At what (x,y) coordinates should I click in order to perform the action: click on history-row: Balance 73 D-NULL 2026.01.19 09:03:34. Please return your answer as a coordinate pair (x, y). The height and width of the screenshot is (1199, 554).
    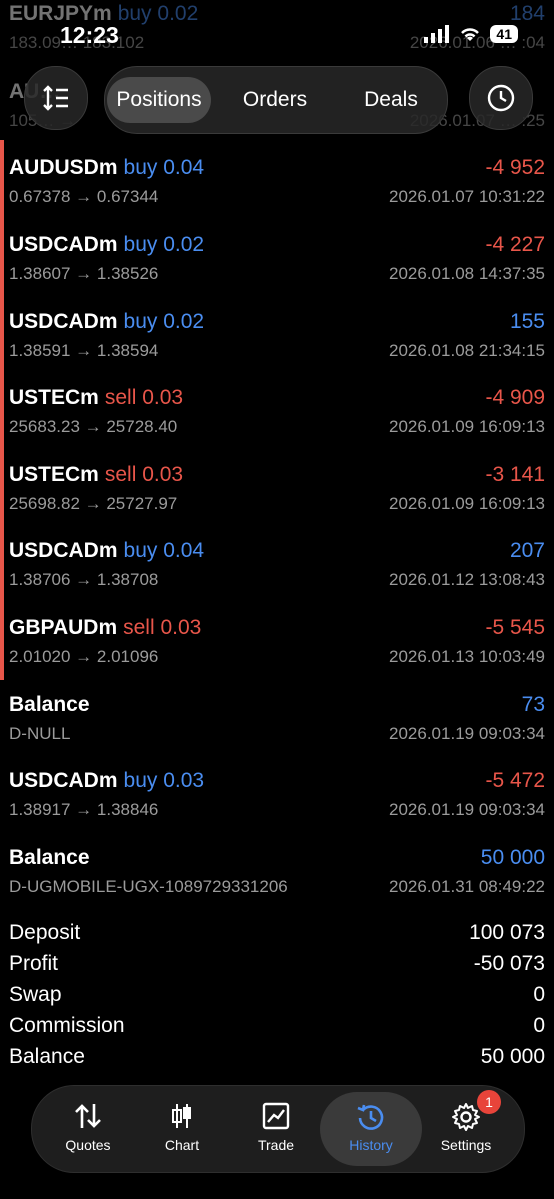
    Looking at the image, I should click on (277, 725).